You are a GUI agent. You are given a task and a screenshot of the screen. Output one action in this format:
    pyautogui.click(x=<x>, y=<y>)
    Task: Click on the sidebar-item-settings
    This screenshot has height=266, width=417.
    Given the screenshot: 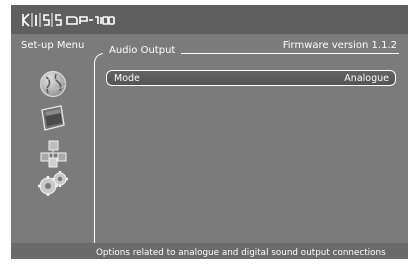 What is the action you would take?
    pyautogui.click(x=53, y=184)
    